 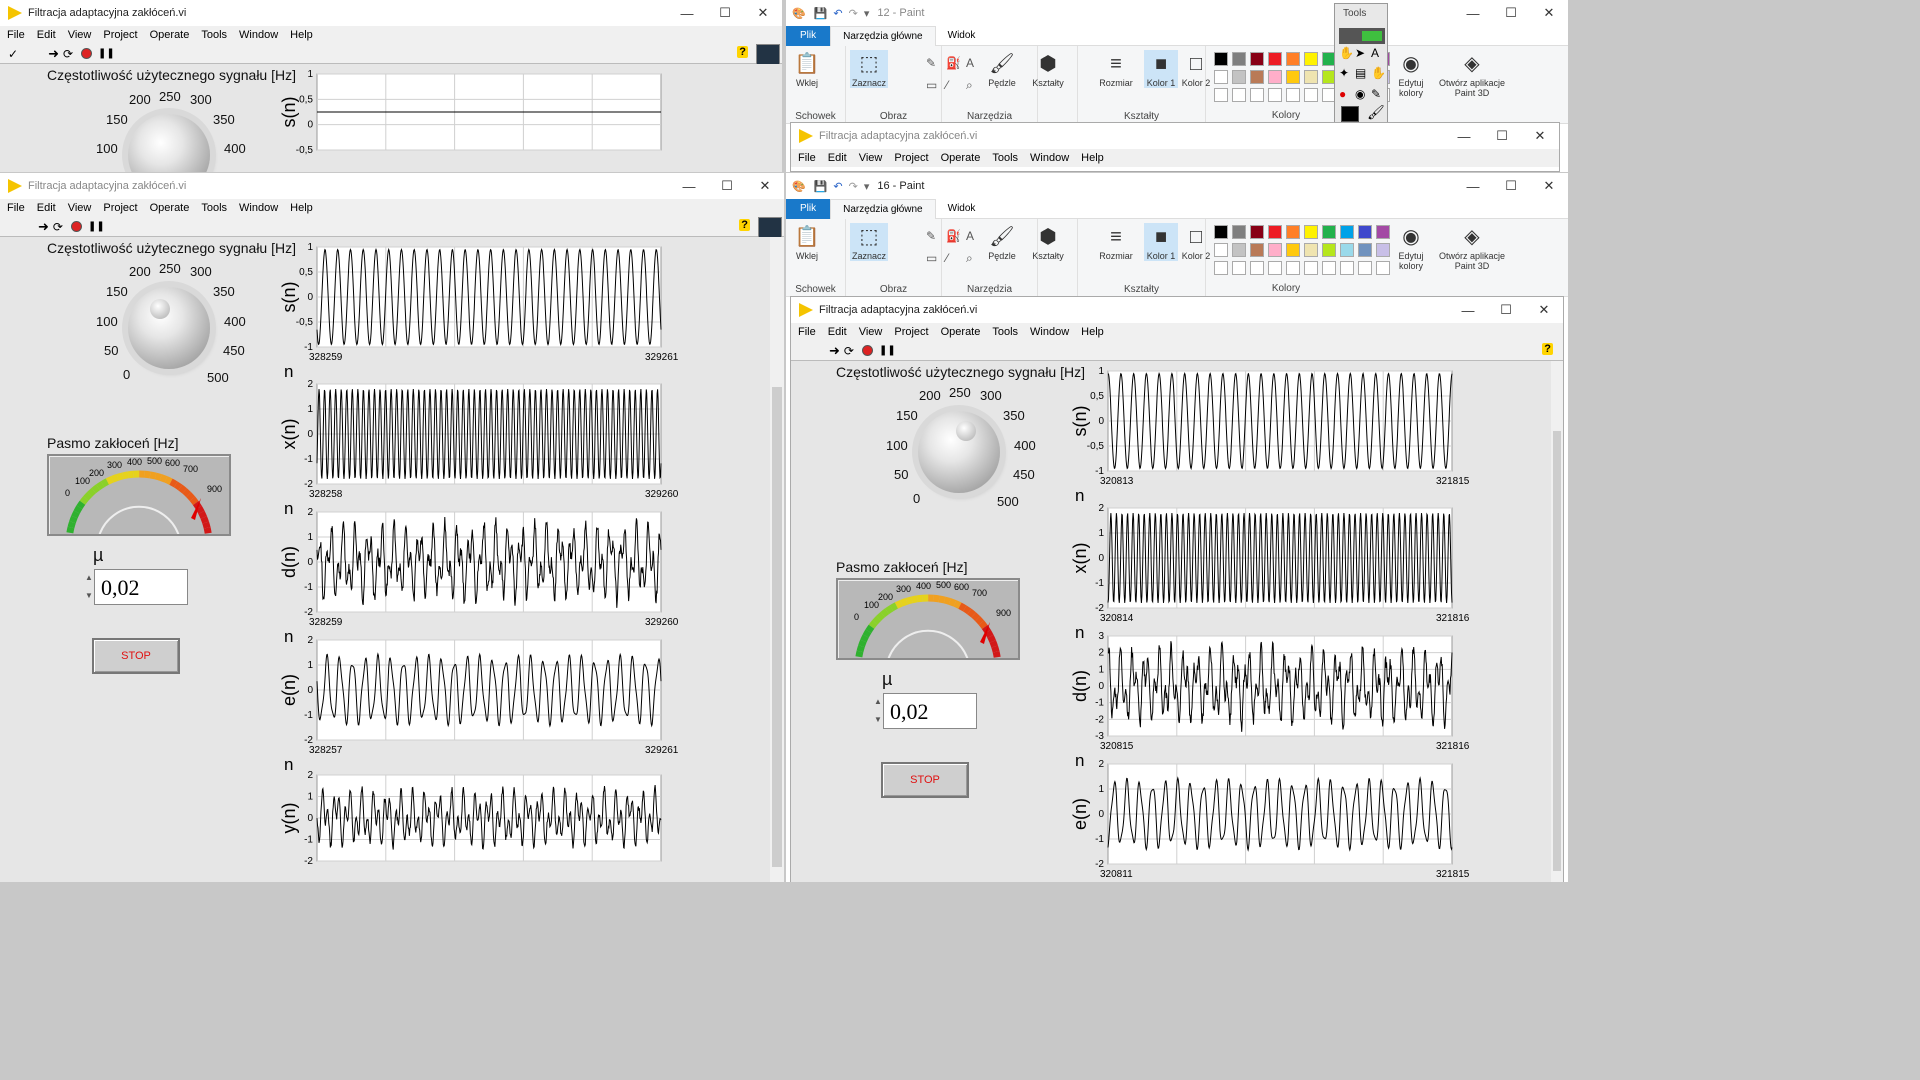 What do you see at coordinates (930, 711) in the screenshot?
I see `mu-input: 0,02` at bounding box center [930, 711].